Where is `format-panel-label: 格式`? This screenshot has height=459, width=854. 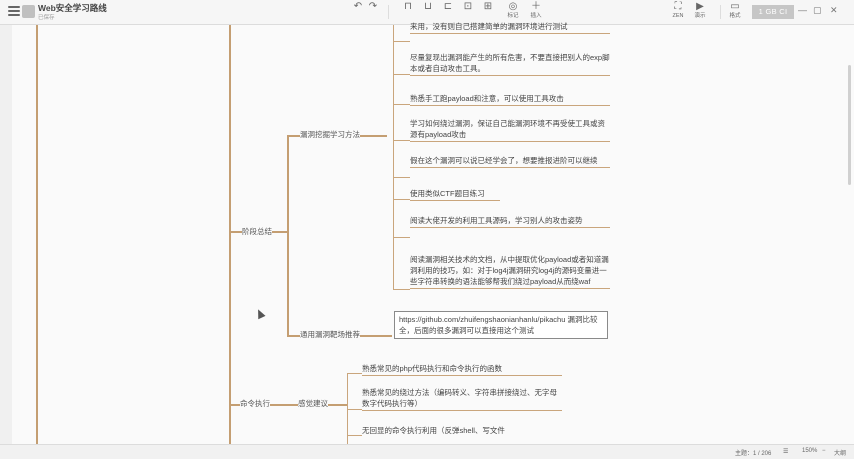
format-panel-label: 格式 is located at coordinates (735, 16).